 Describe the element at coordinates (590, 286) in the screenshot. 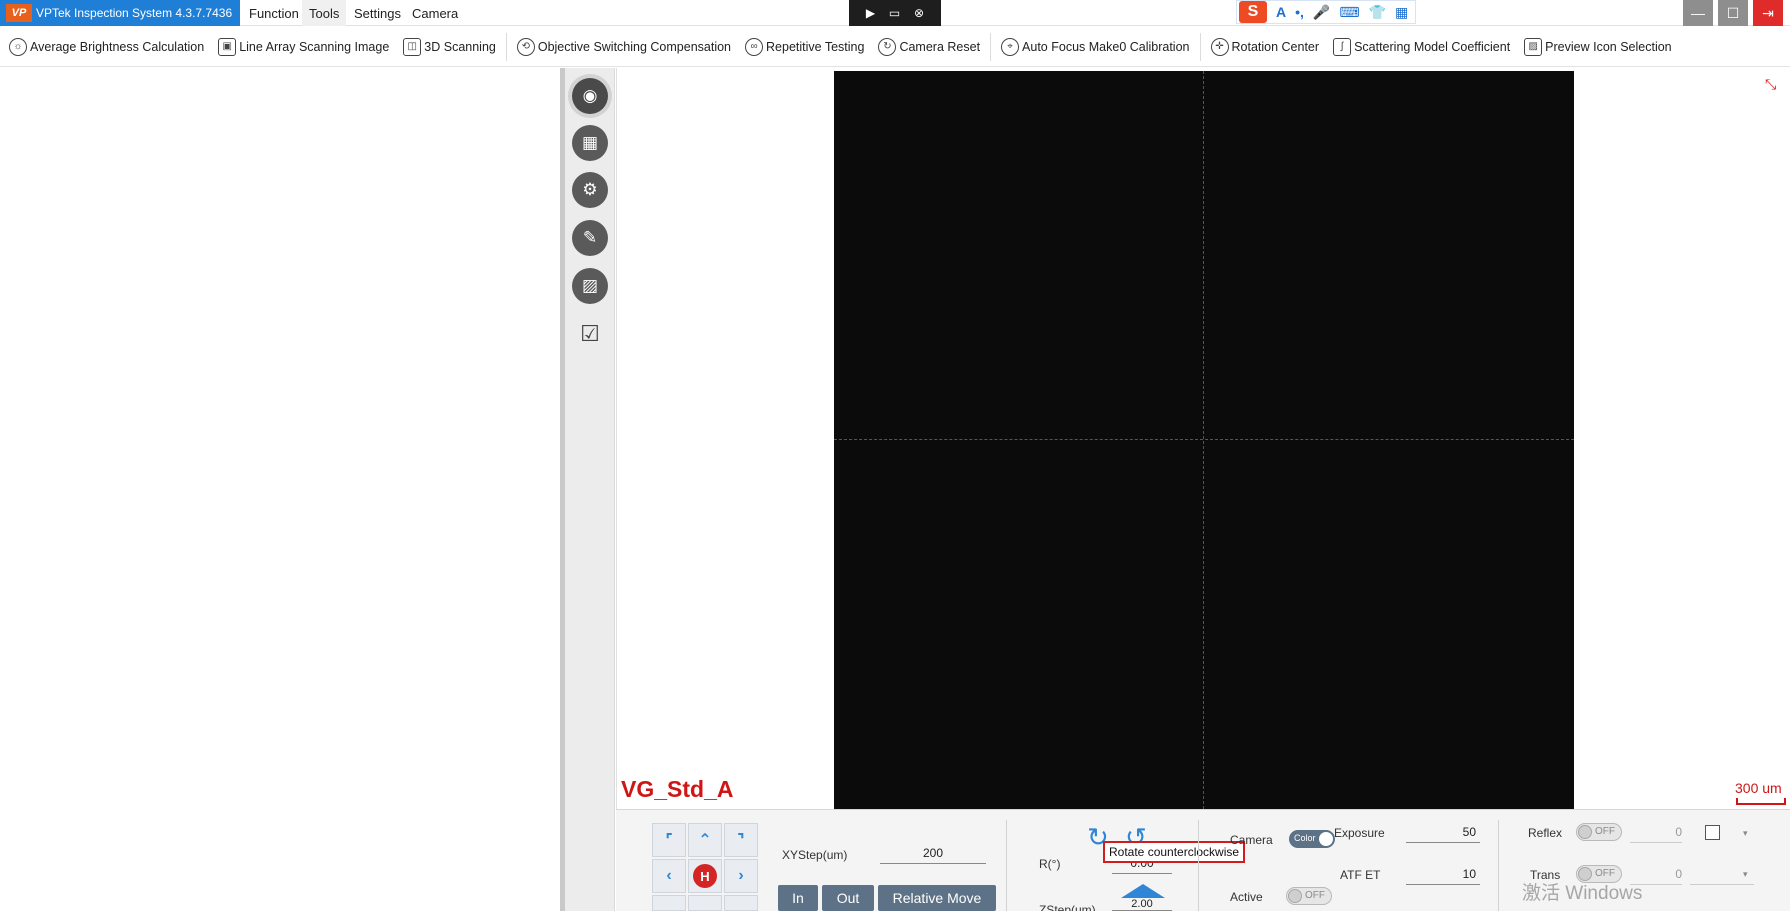

I see `image-icon: ▨` at that location.